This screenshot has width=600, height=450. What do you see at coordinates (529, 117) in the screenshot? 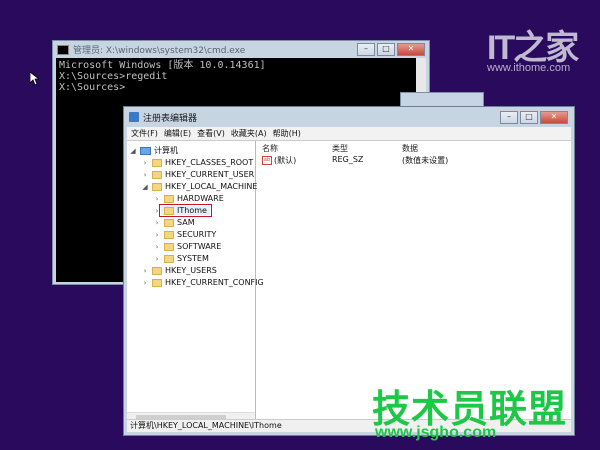
I see `regedit-maximize-button: □` at bounding box center [529, 117].